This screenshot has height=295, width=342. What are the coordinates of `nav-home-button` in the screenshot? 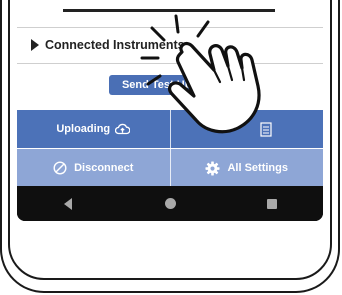 It's located at (170, 204).